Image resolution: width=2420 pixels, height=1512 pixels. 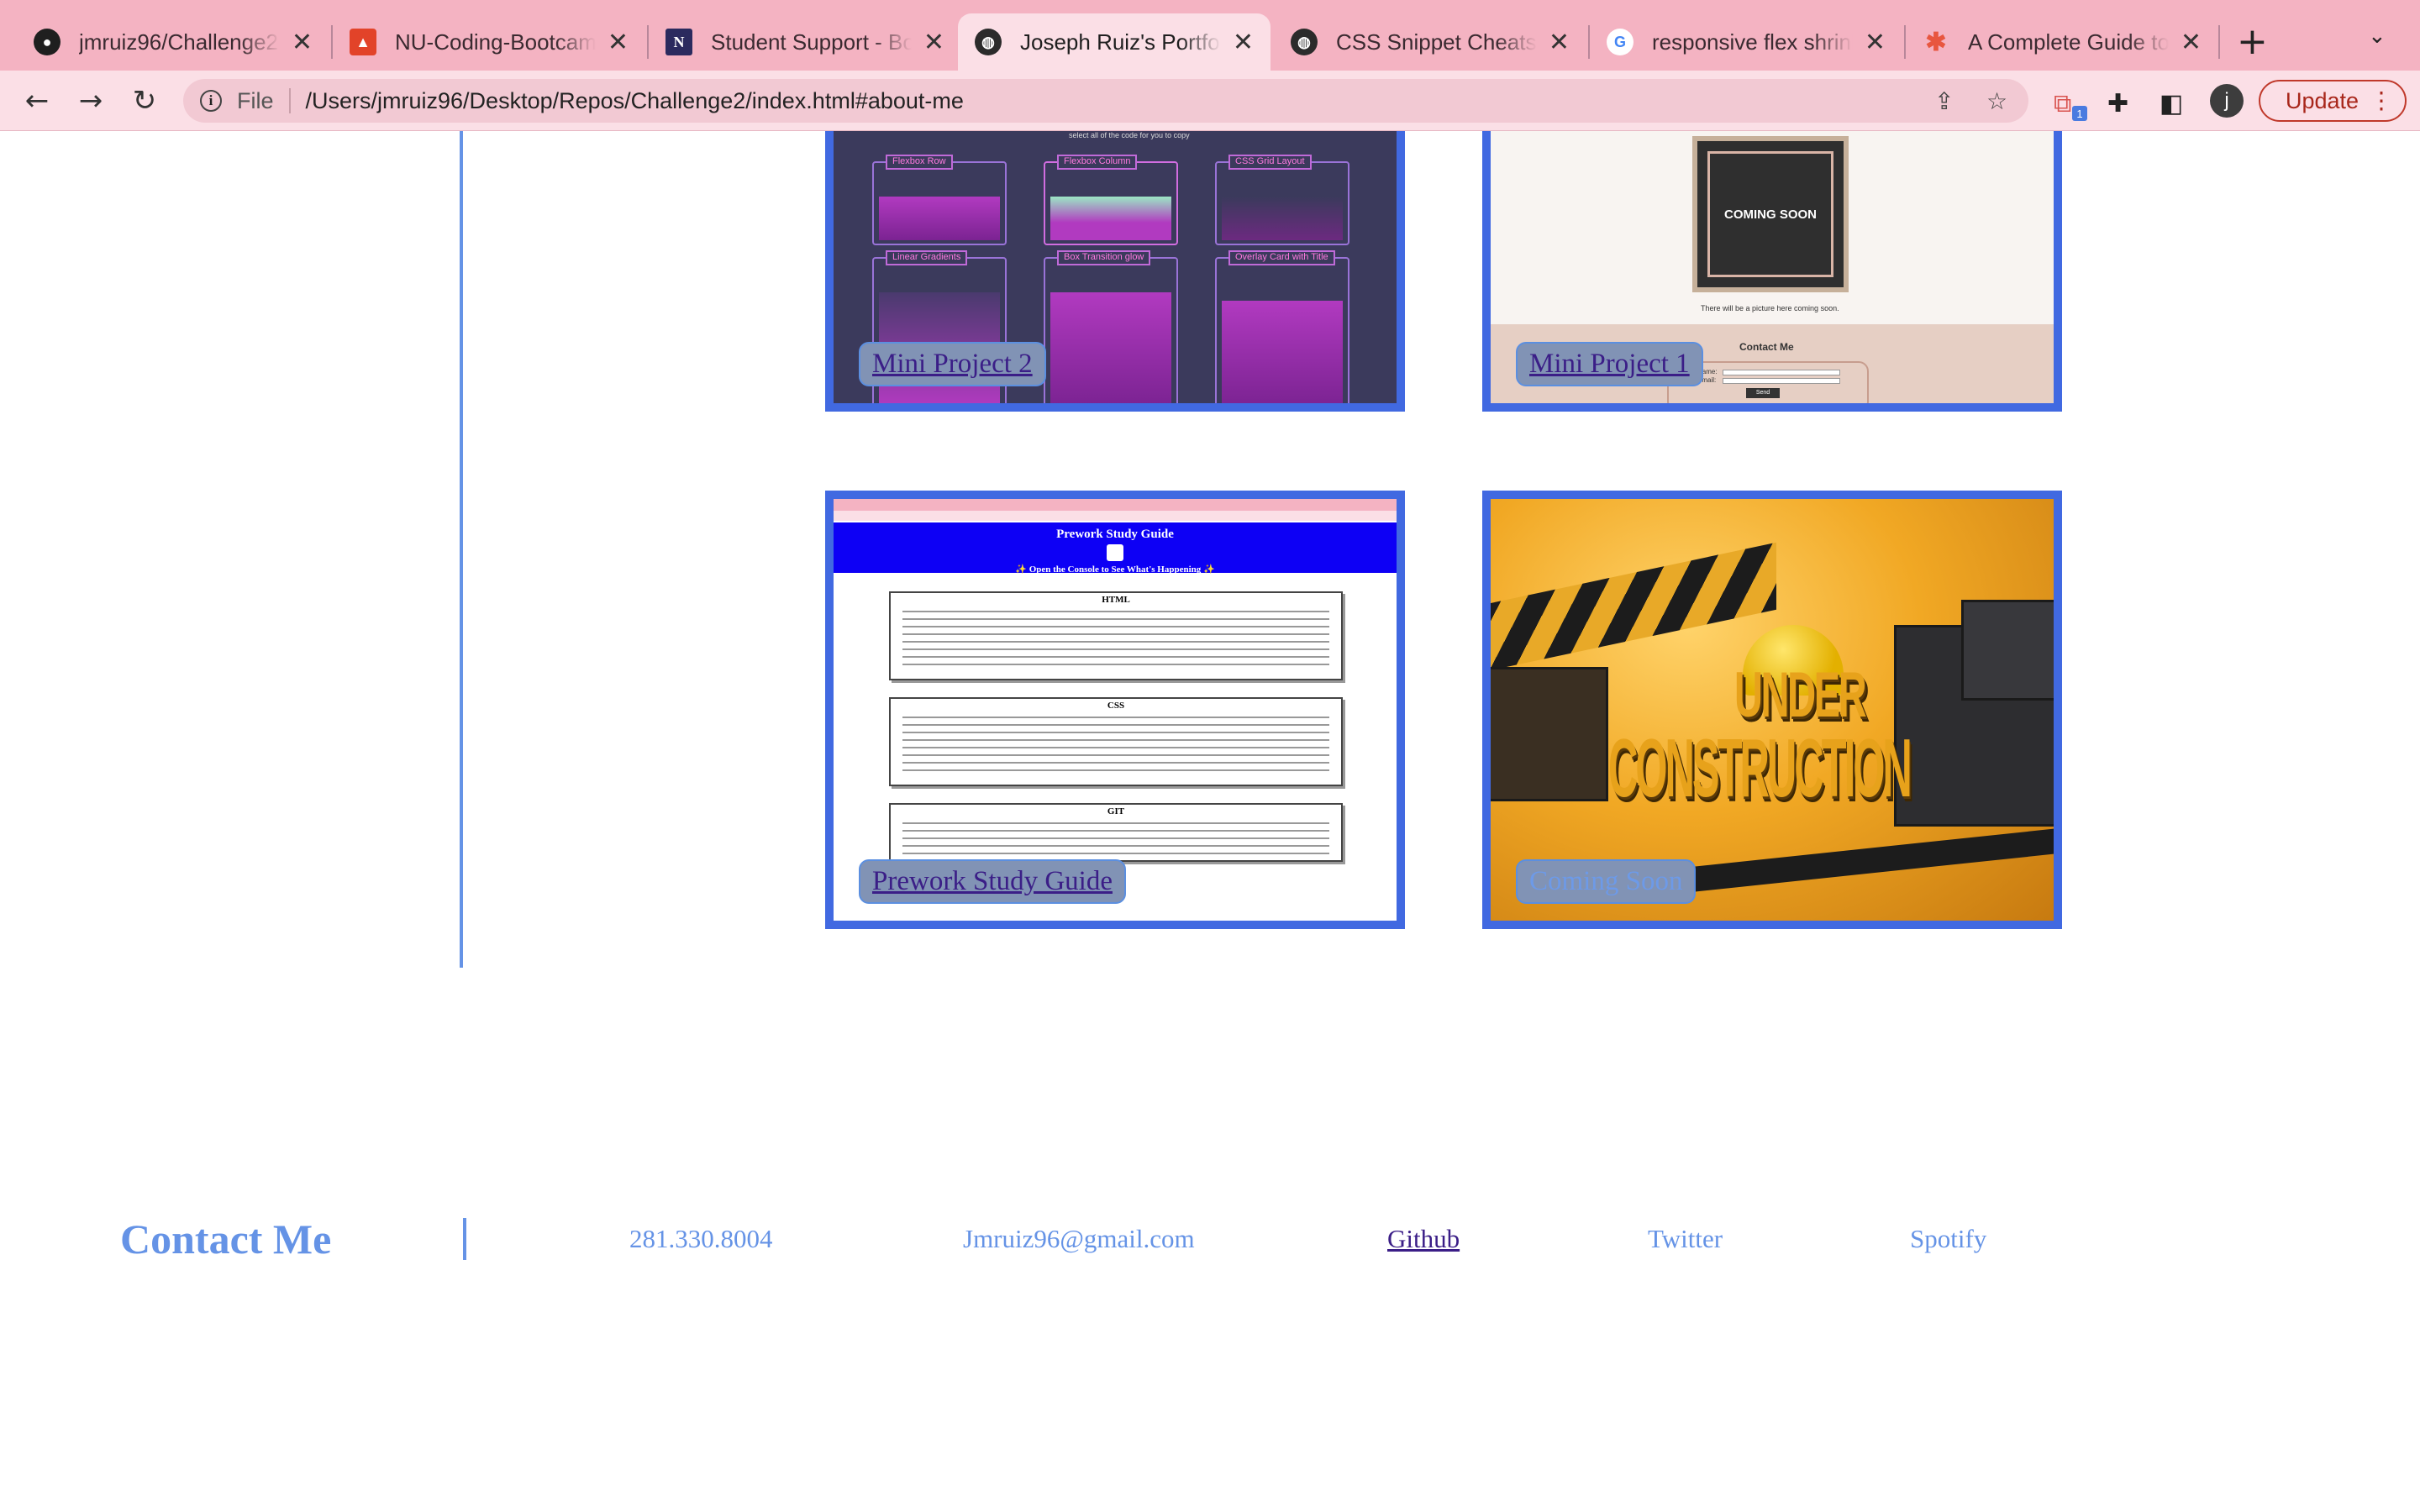 I want to click on address-separator, so click(x=289, y=100).